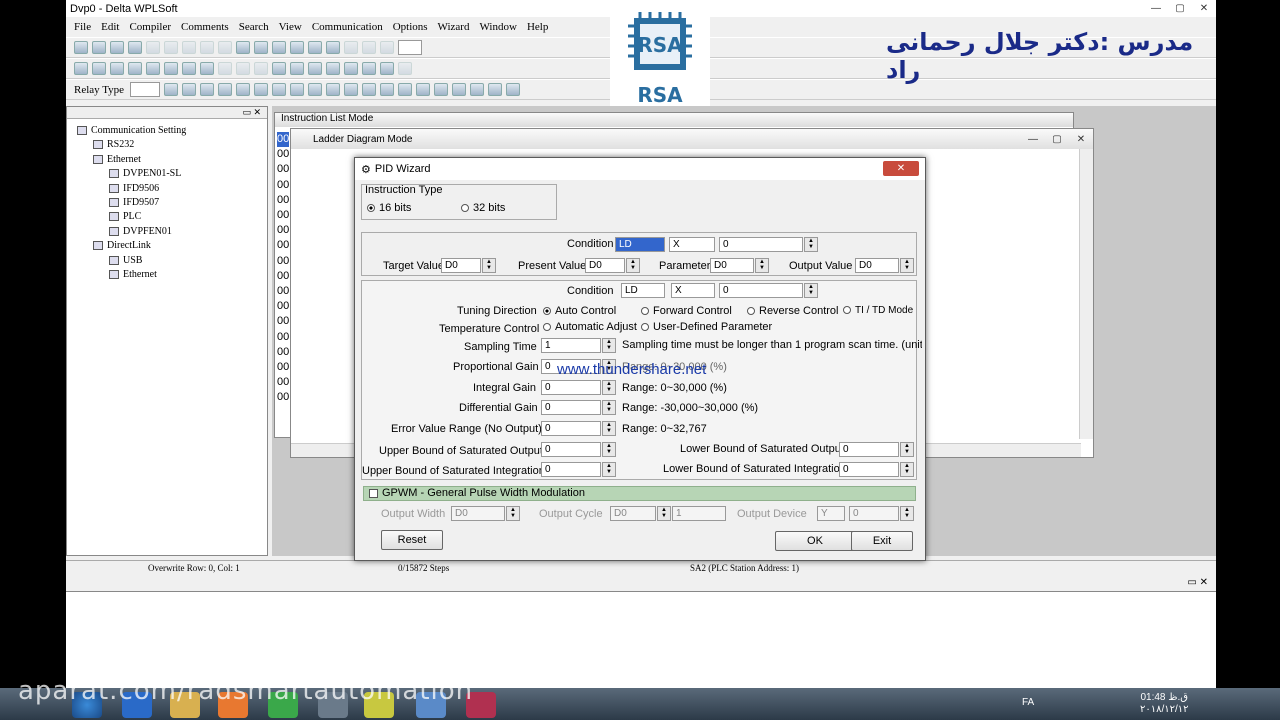 The width and height of the screenshot is (1280, 720). Describe the element at coordinates (907, 265) in the screenshot. I see `output-value-spin: ▲ ▼` at that location.